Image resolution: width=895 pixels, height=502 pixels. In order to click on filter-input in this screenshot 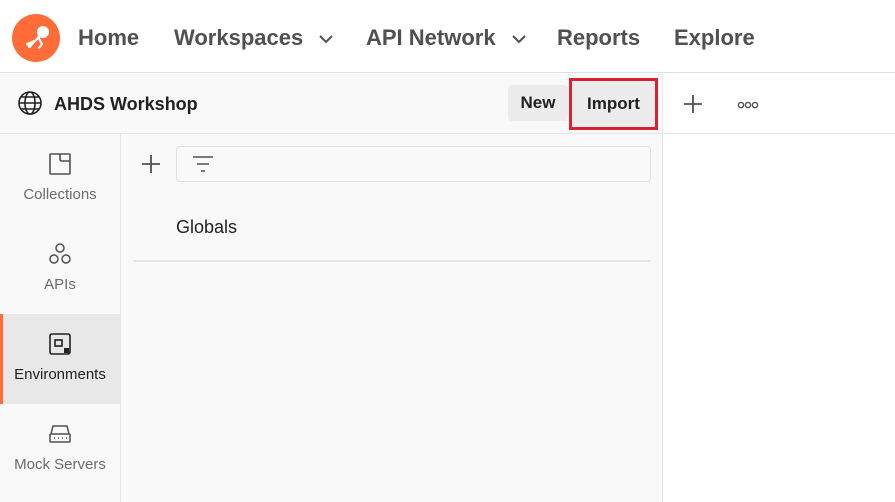, I will do `click(413, 164)`.